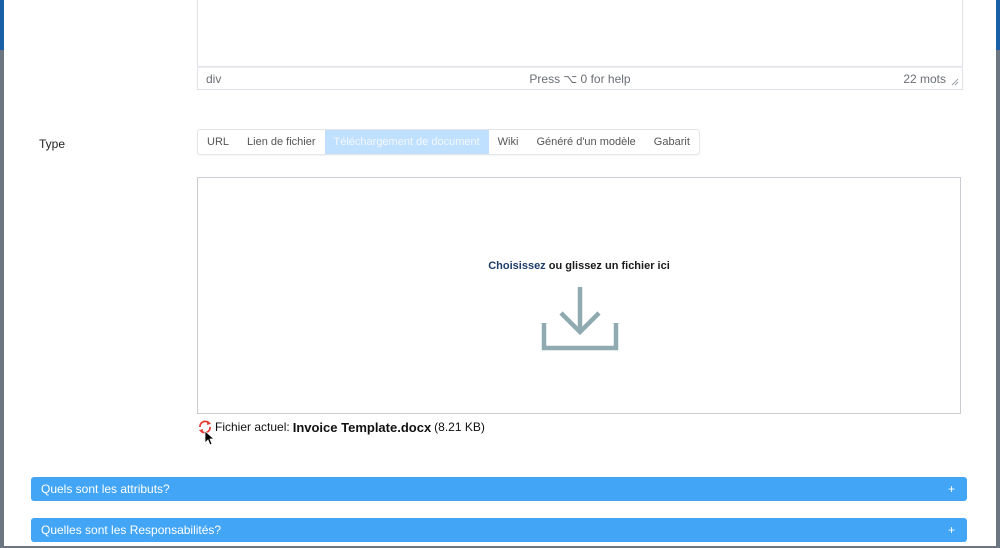 This screenshot has width=1000, height=548. I want to click on tab-wiki: Wiki, so click(508, 142).